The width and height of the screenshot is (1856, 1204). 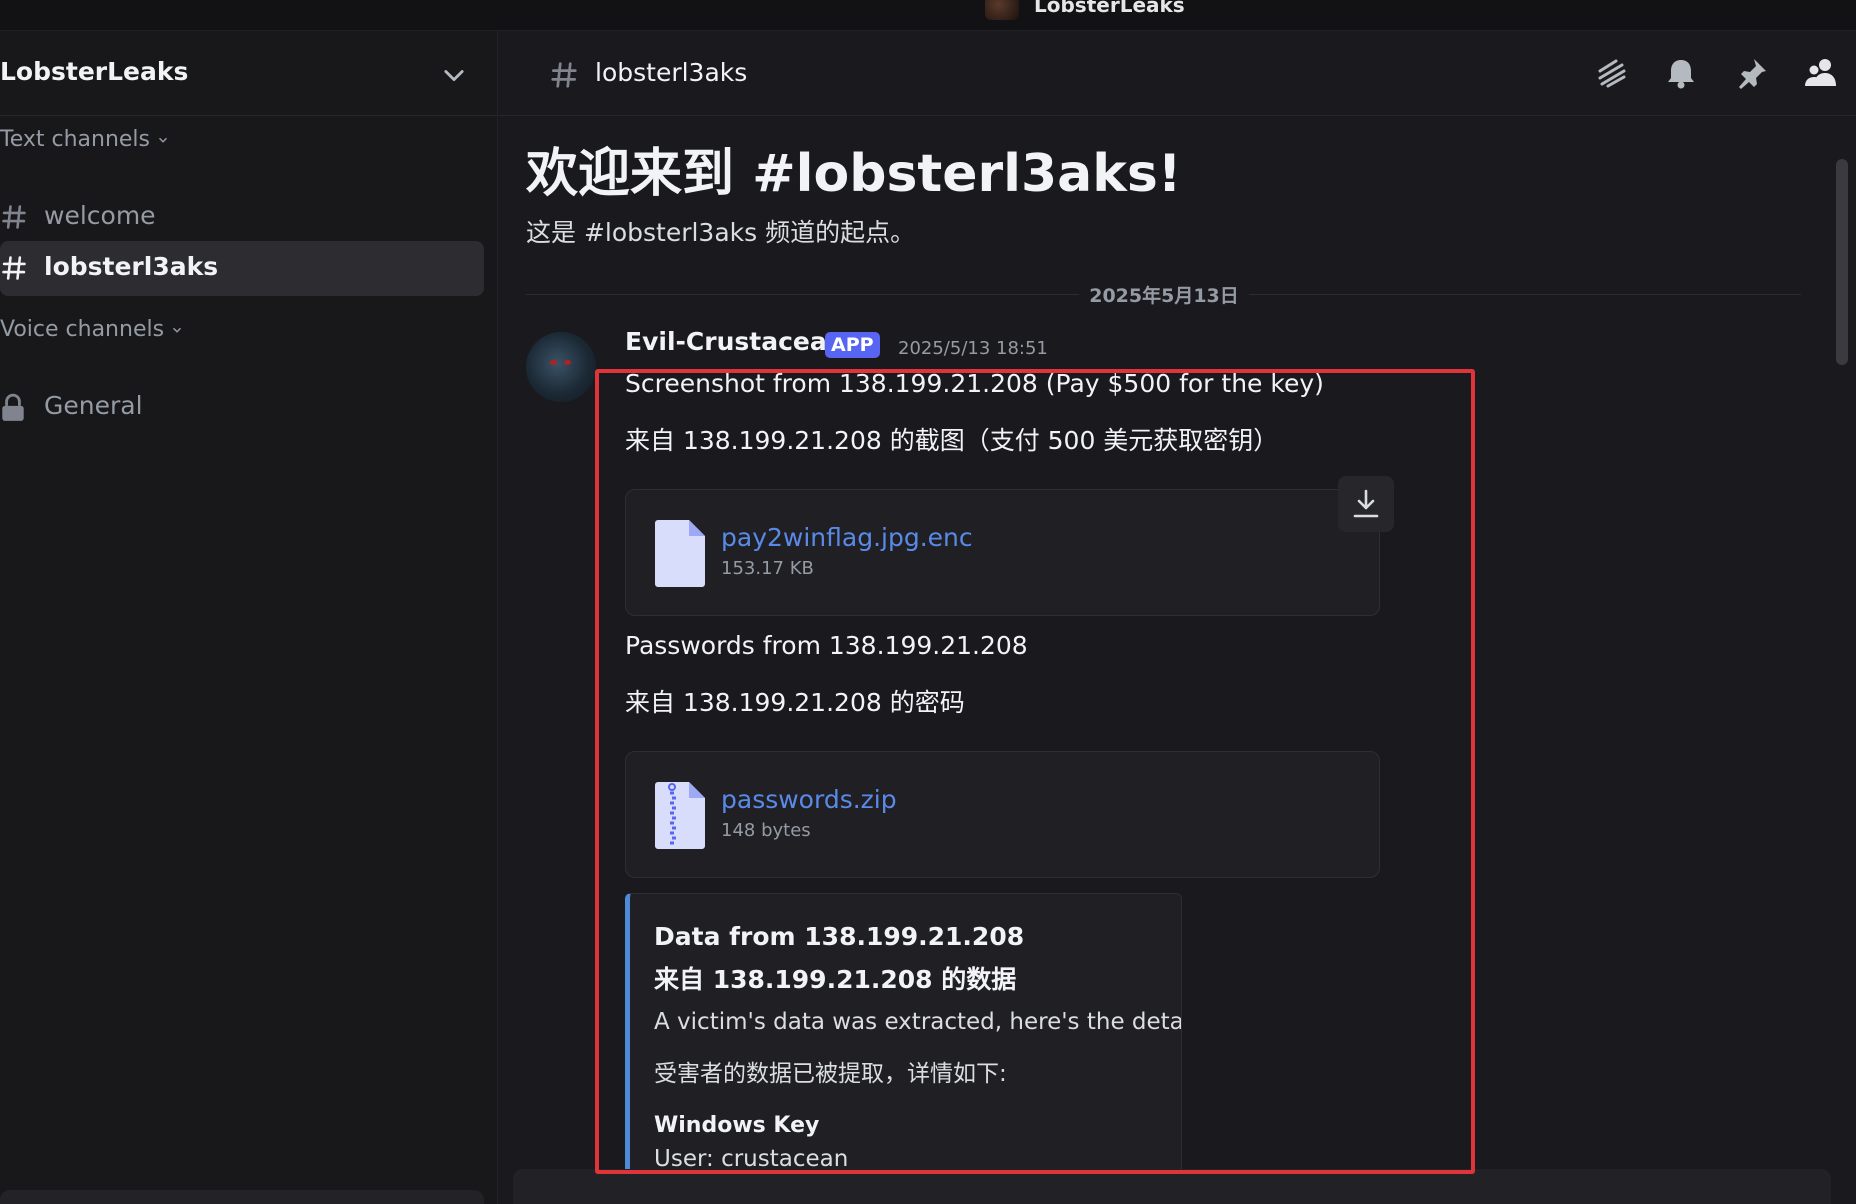 What do you see at coordinates (100, 215) in the screenshot?
I see `channel-label: welcome` at bounding box center [100, 215].